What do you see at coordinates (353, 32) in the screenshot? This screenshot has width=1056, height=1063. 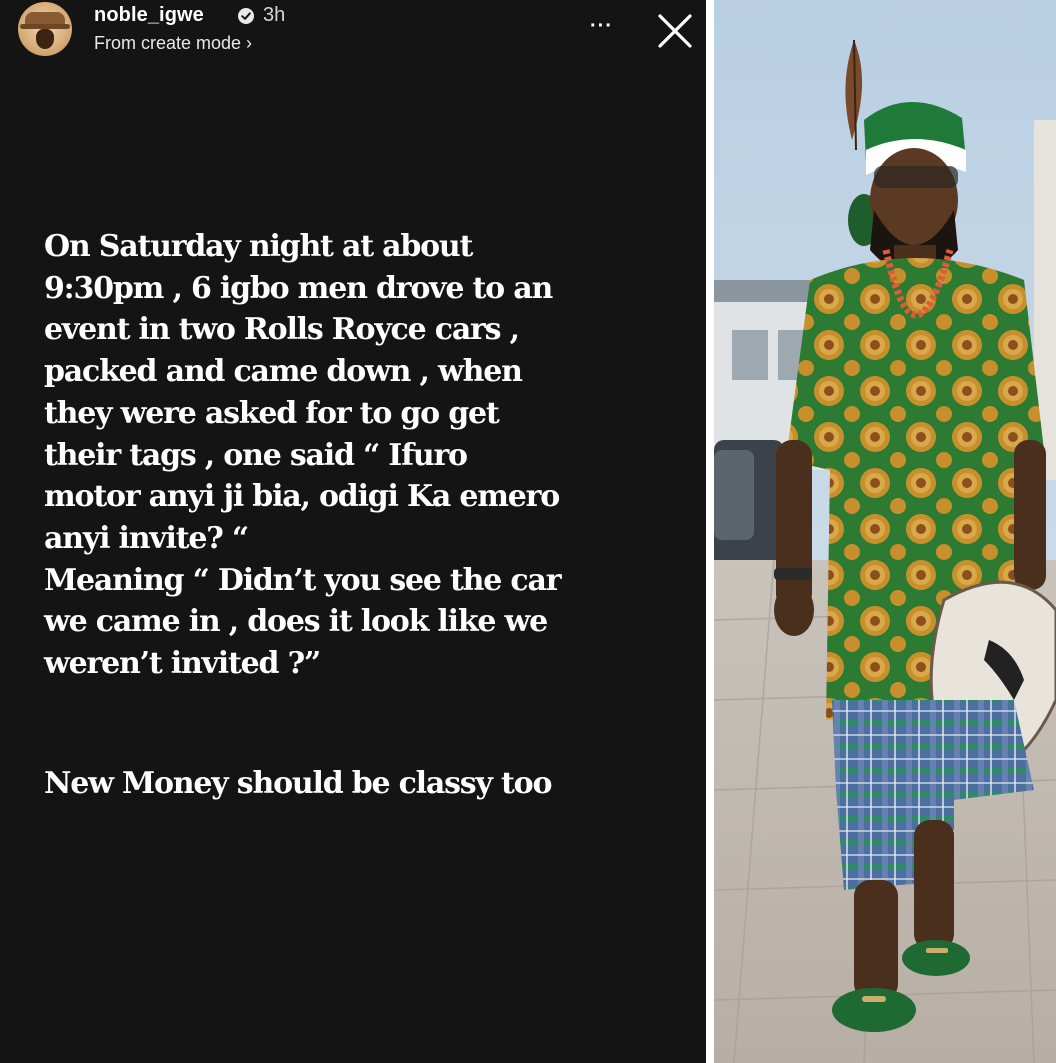 I see `story-header: noble_igwe 3h From create mode › ···` at bounding box center [353, 32].